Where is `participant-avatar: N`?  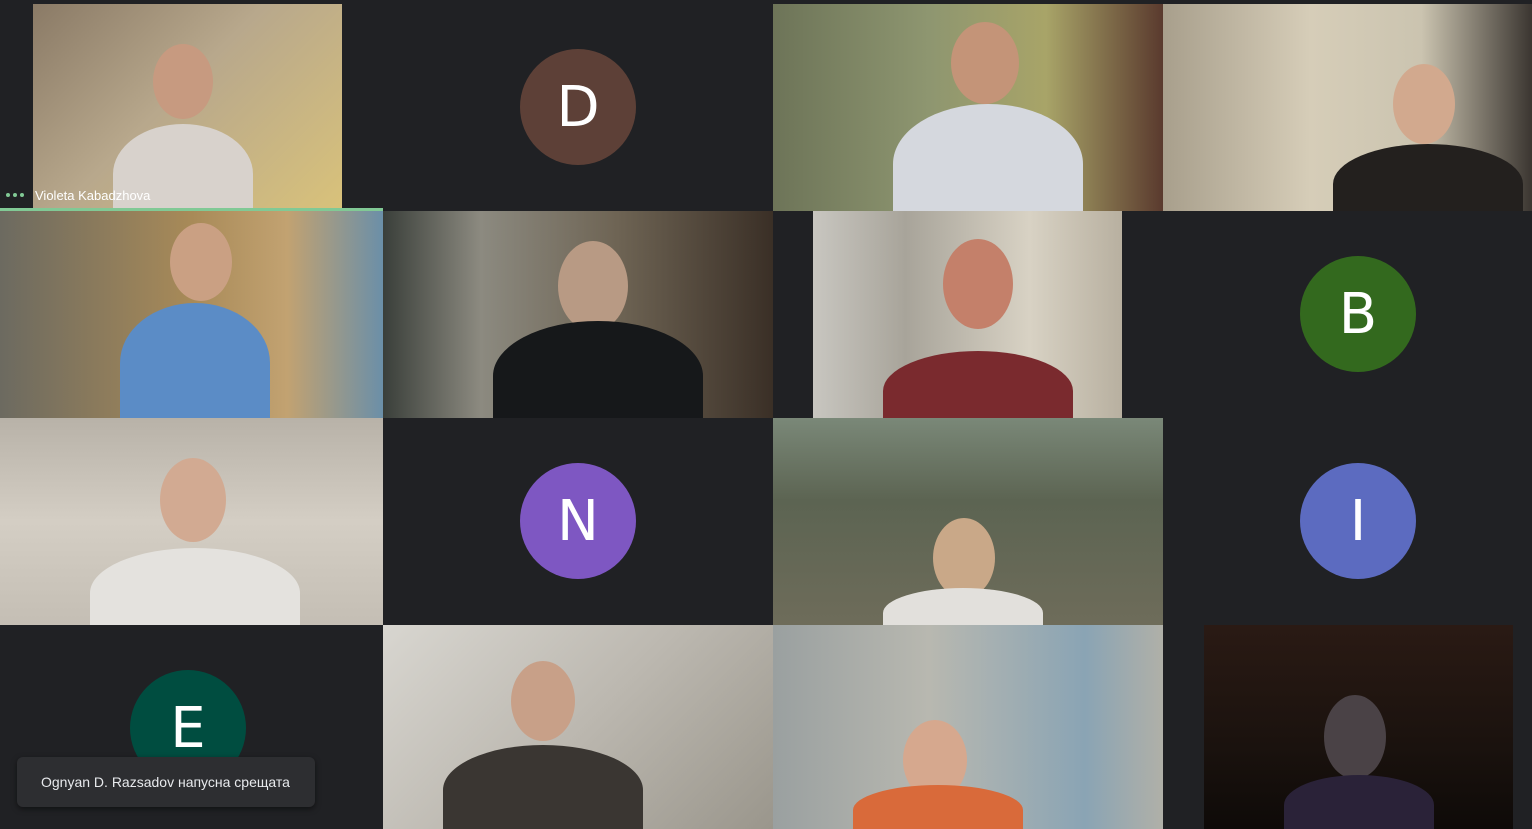 participant-avatar: N is located at coordinates (578, 521).